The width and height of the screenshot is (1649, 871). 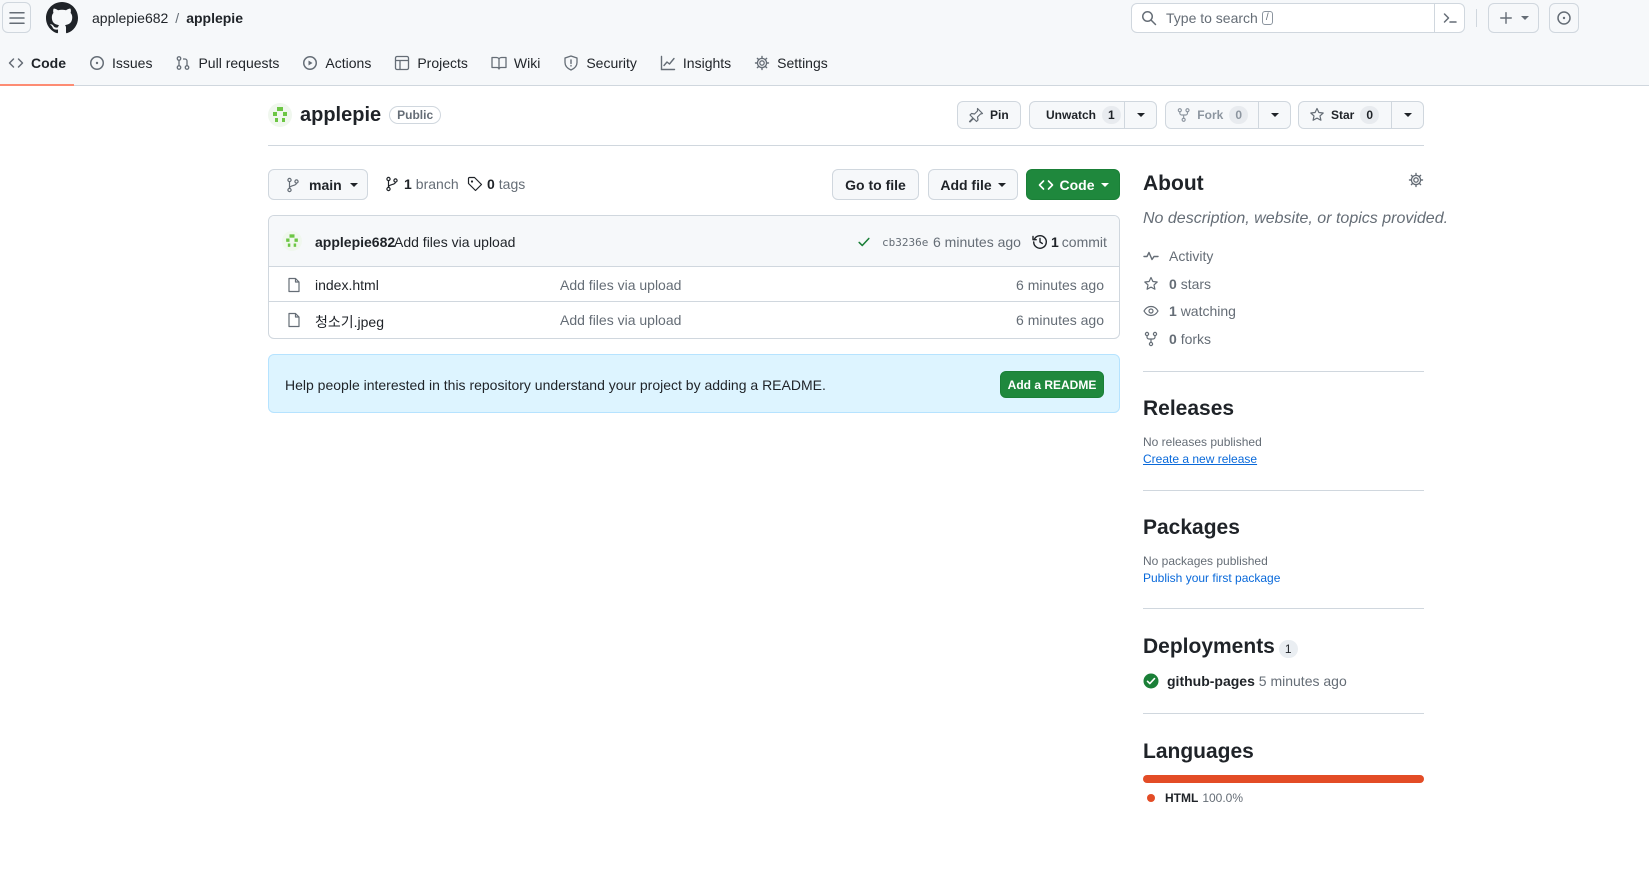 What do you see at coordinates (1283, 608) in the screenshot?
I see `divider` at bounding box center [1283, 608].